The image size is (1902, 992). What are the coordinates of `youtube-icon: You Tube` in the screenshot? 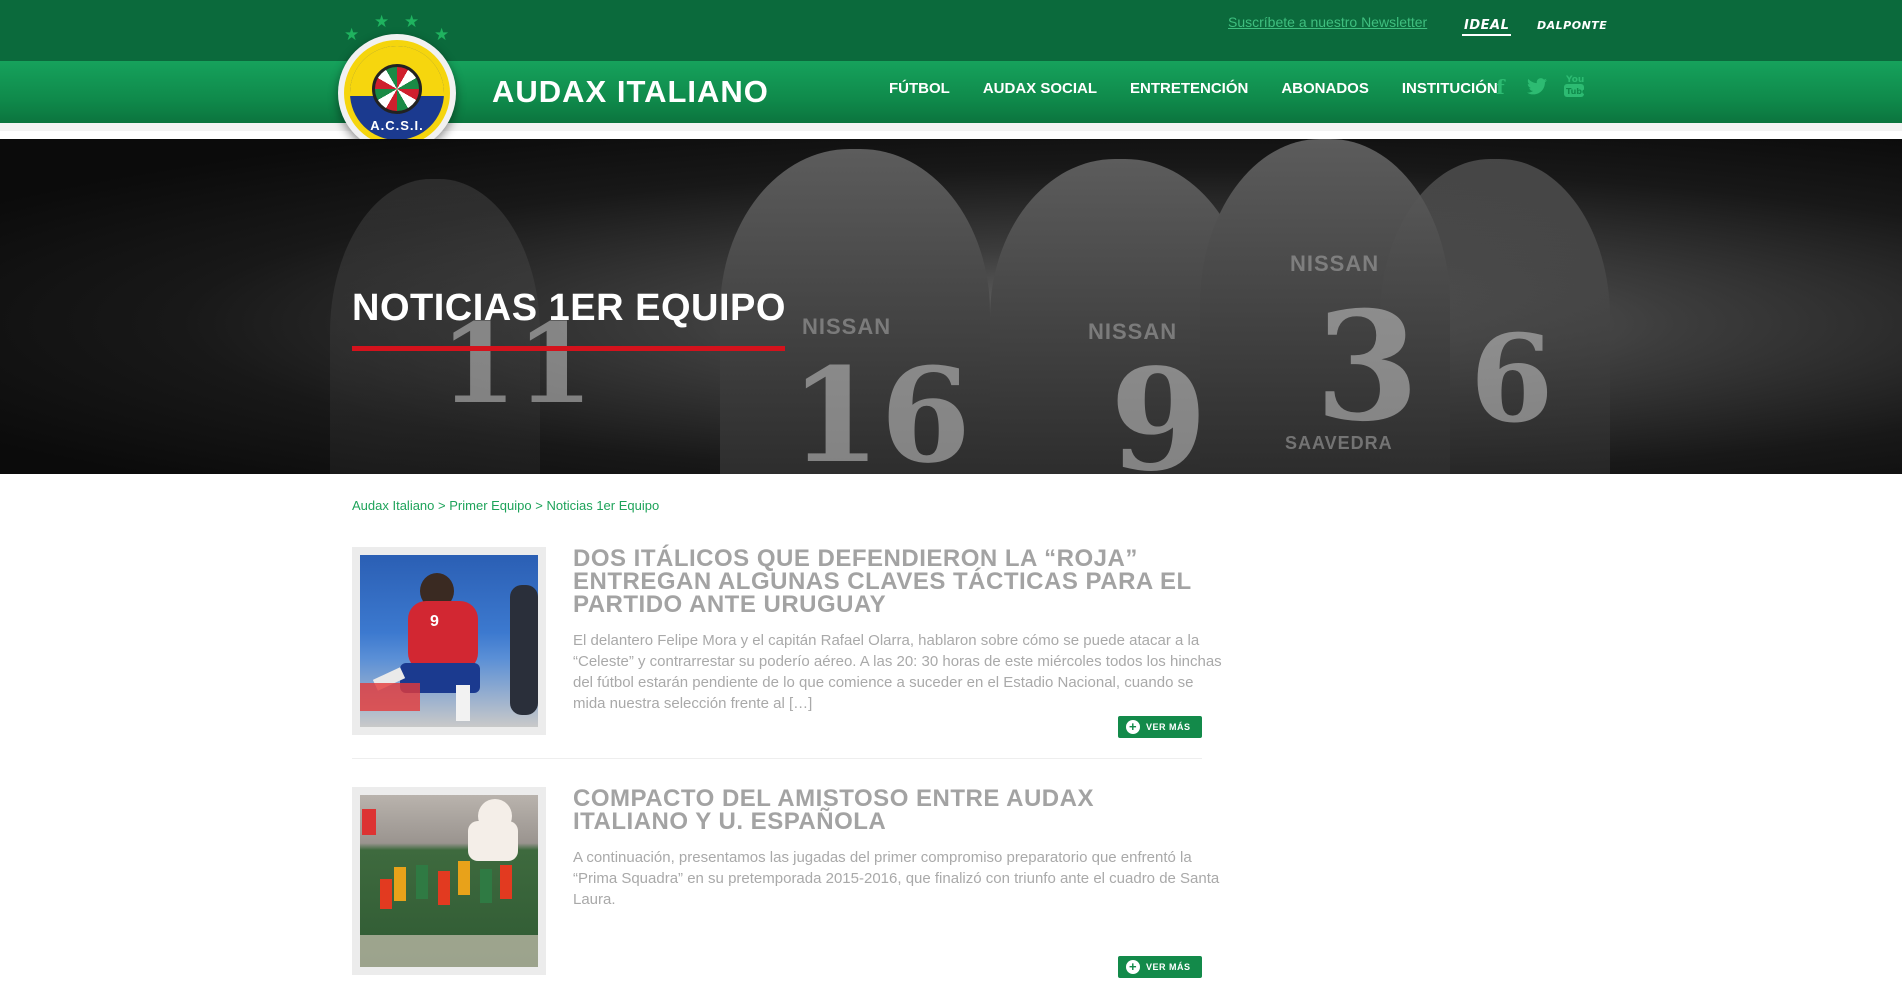 It's located at (1576, 88).